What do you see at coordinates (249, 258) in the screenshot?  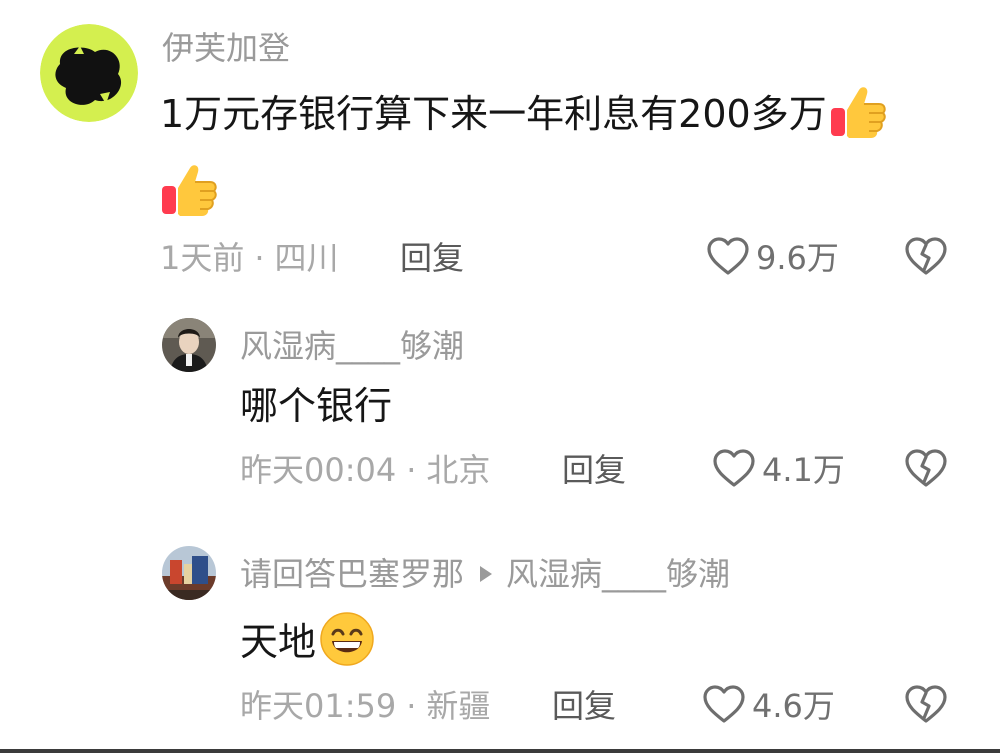 I see `comment-meta: 1天前 · 四川` at bounding box center [249, 258].